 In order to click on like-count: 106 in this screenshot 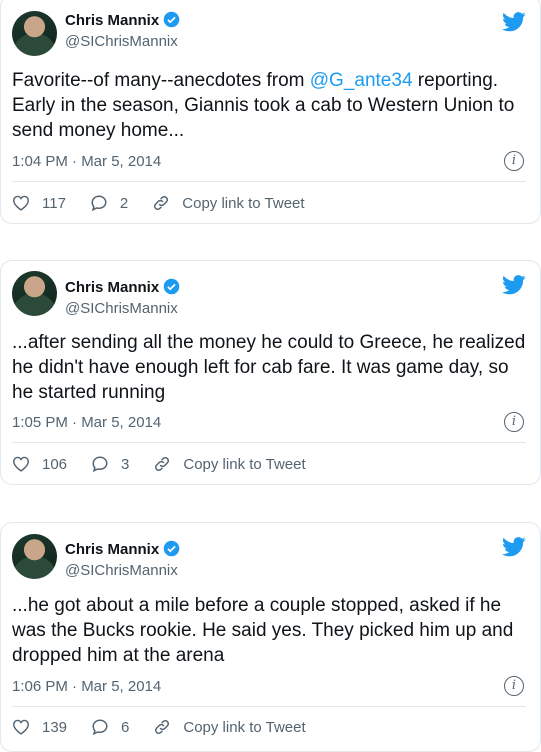, I will do `click(55, 464)`.